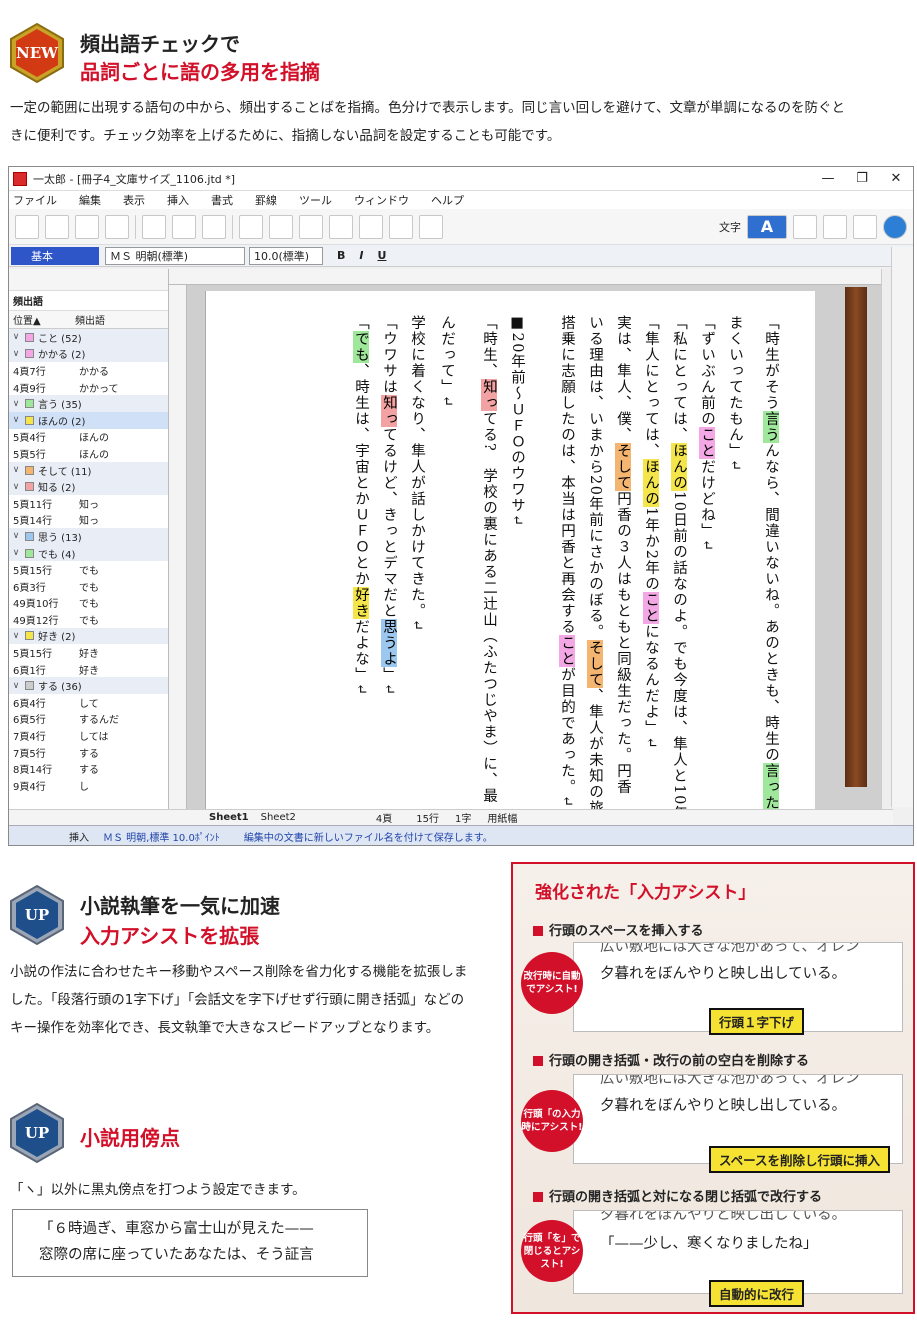 The image size is (917, 1320). Describe the element at coordinates (184, 226) in the screenshot. I see `print-icon` at that location.